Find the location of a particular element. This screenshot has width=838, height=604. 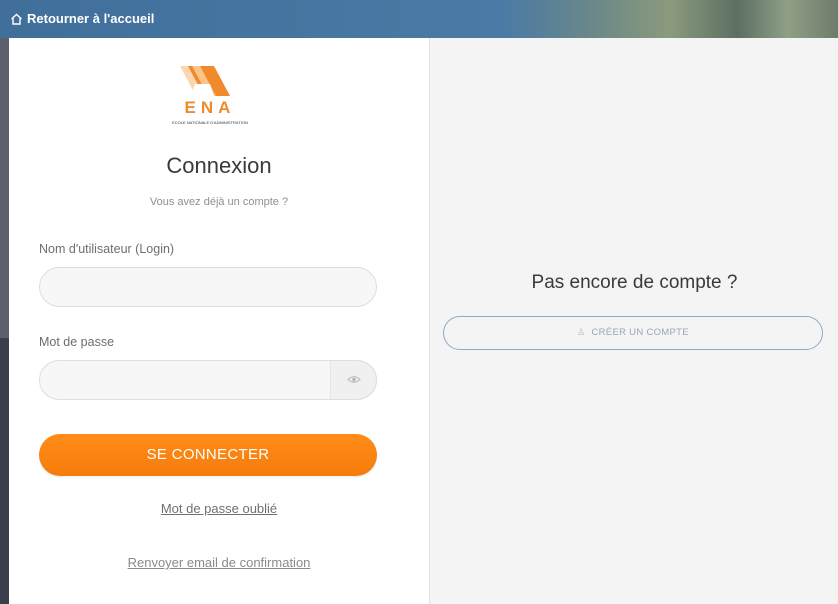

signup-question: Pas encore de compte ? is located at coordinates (634, 282).